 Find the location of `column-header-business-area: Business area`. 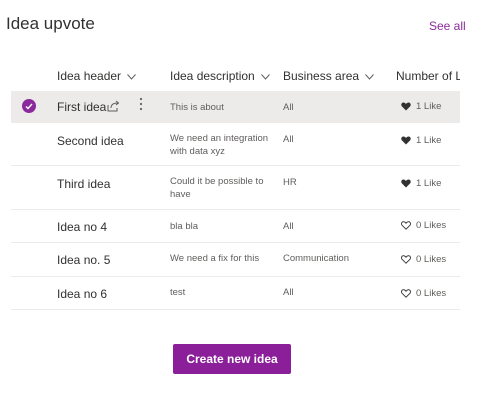

column-header-business-area: Business area is located at coordinates (328, 76).